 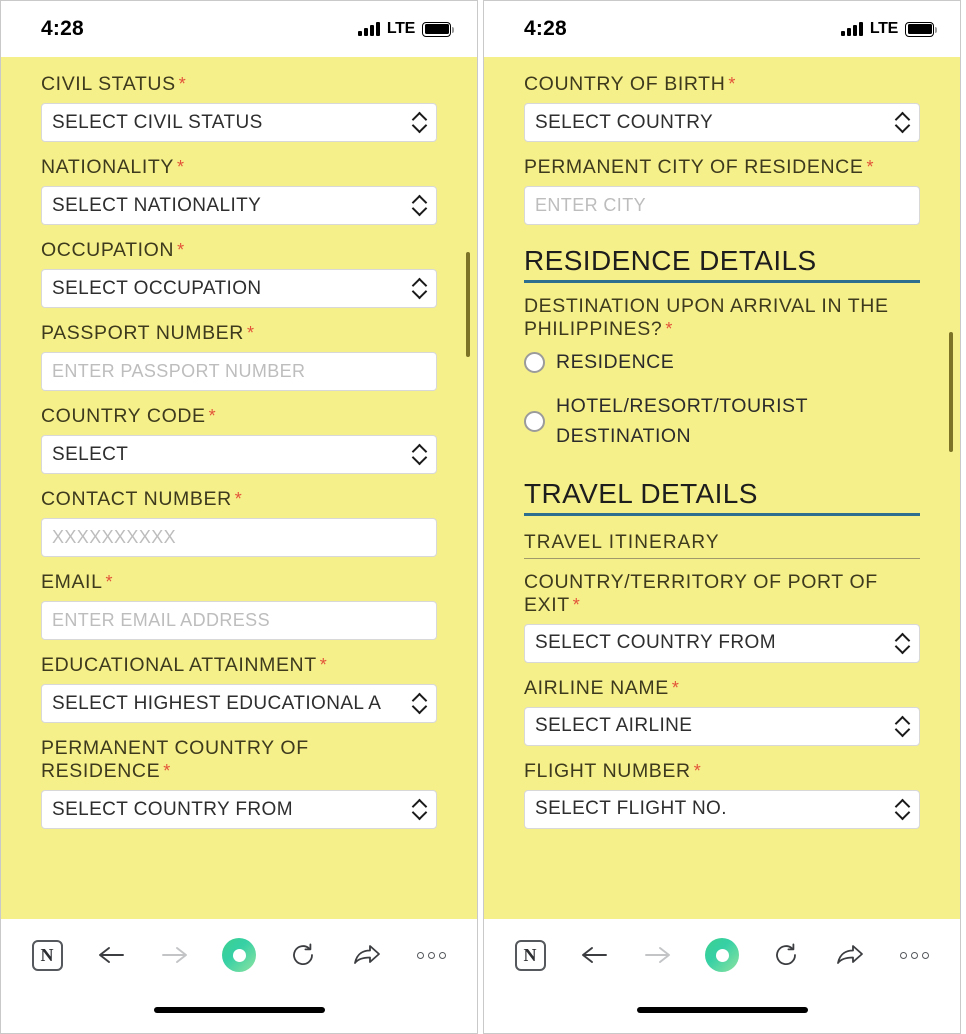 I want to click on radio-option-hotel-resort: HOTEL/RESORT/TOURIST DESTINATION, so click(x=722, y=421).